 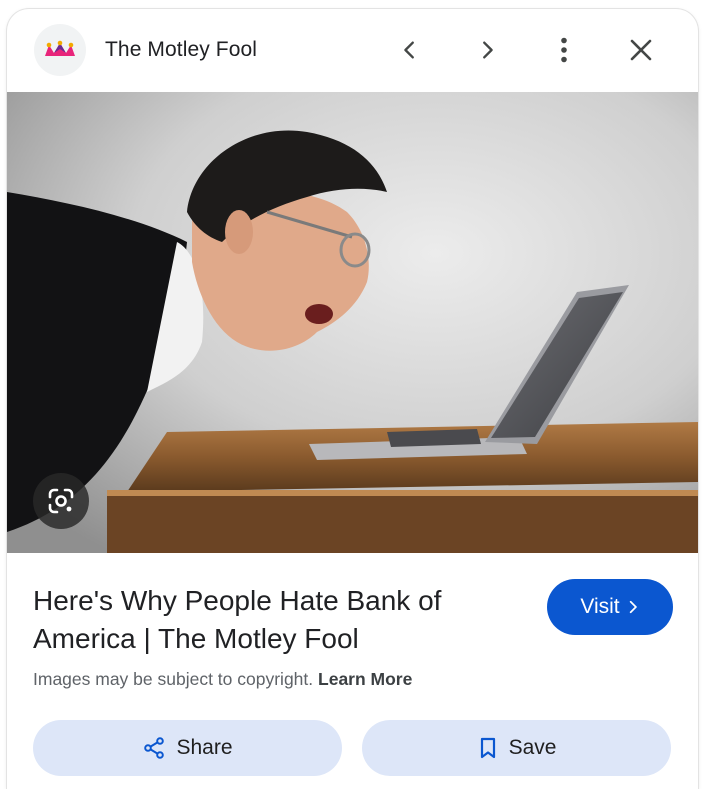 I want to click on motley-fool-jester-logo-icon, so click(x=60, y=48).